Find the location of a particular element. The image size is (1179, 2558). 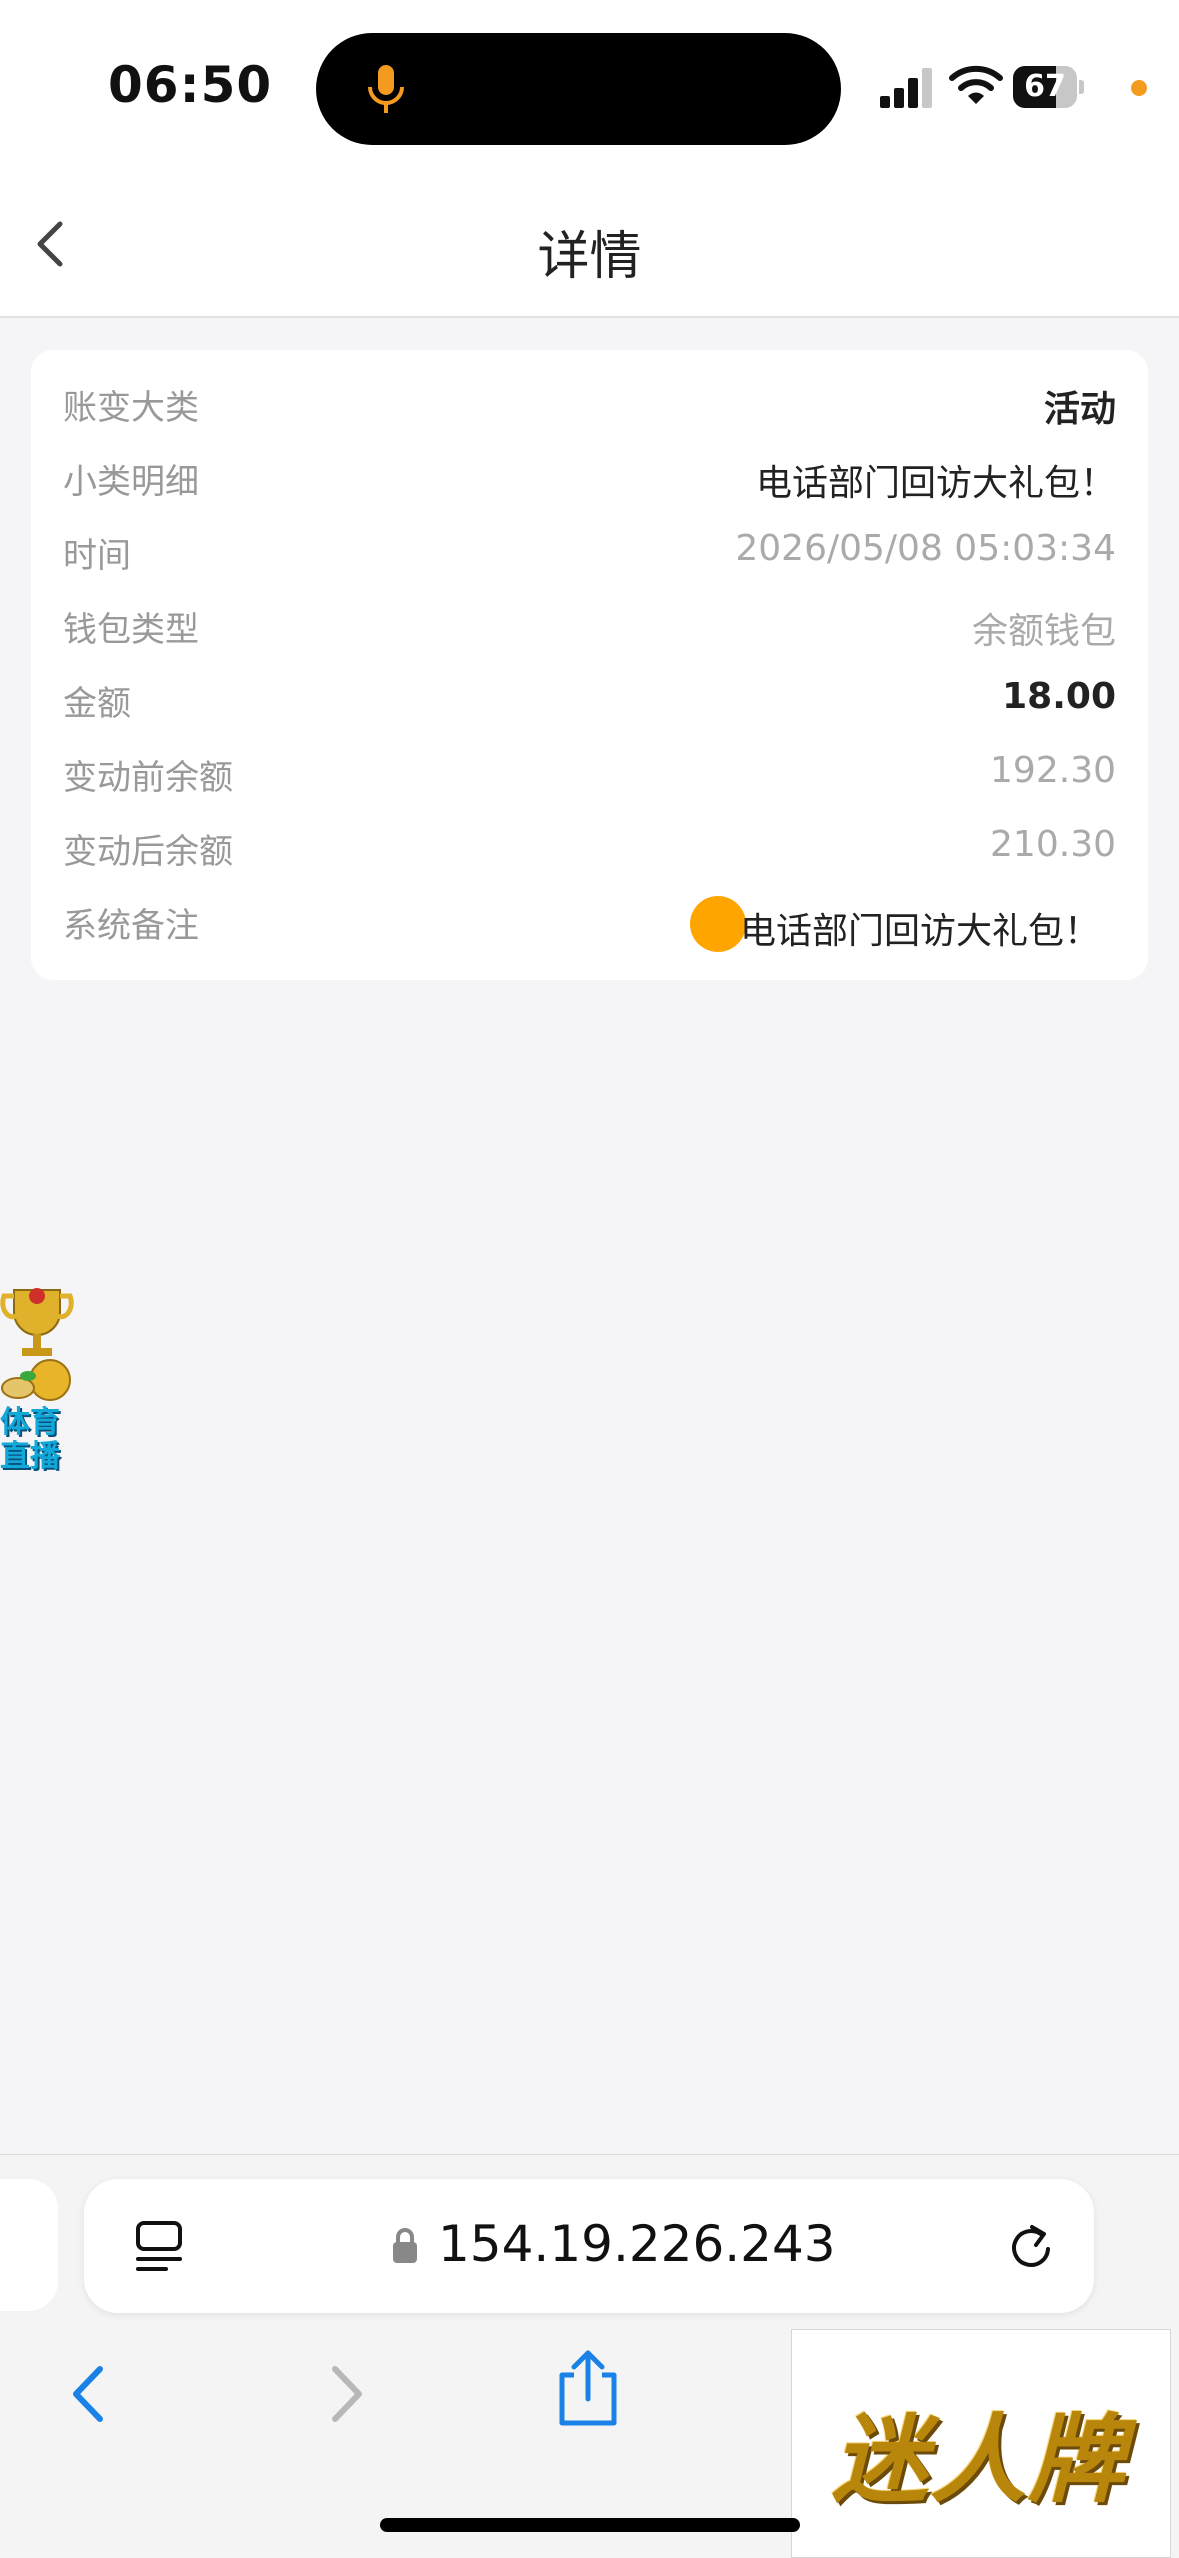

status-time: 06:50 is located at coordinates (190, 85).